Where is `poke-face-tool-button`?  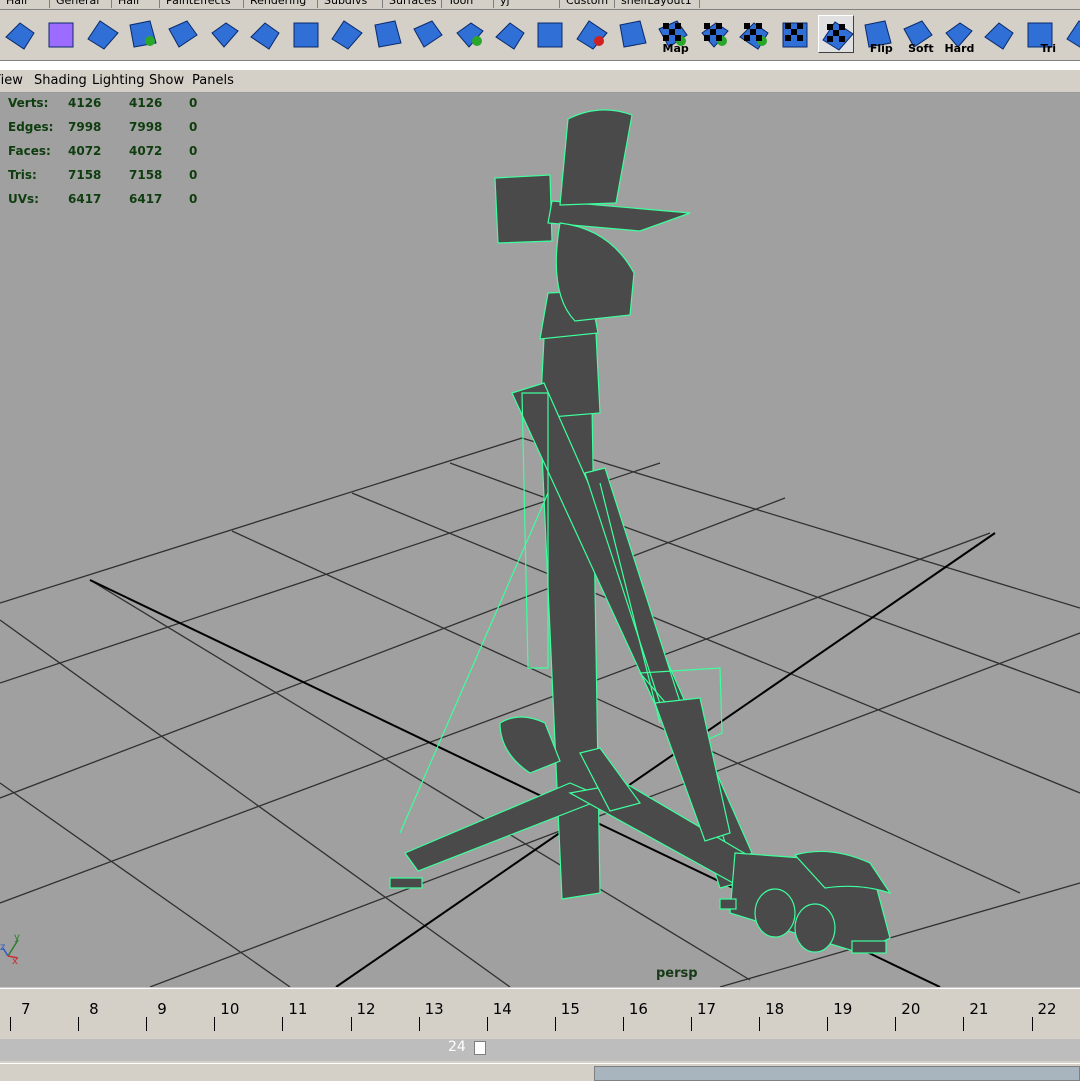 poke-face-tool-button is located at coordinates (469, 34).